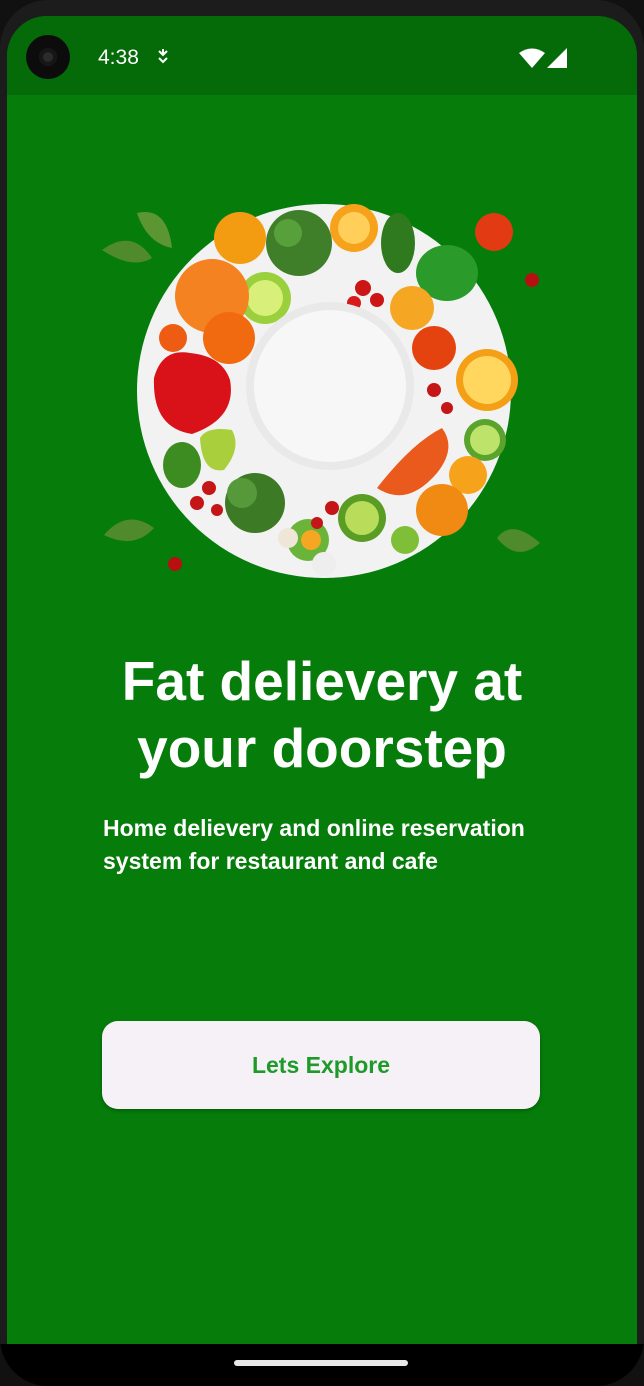  What do you see at coordinates (321, 1065) in the screenshot?
I see `explore-button: Lets Explore` at bounding box center [321, 1065].